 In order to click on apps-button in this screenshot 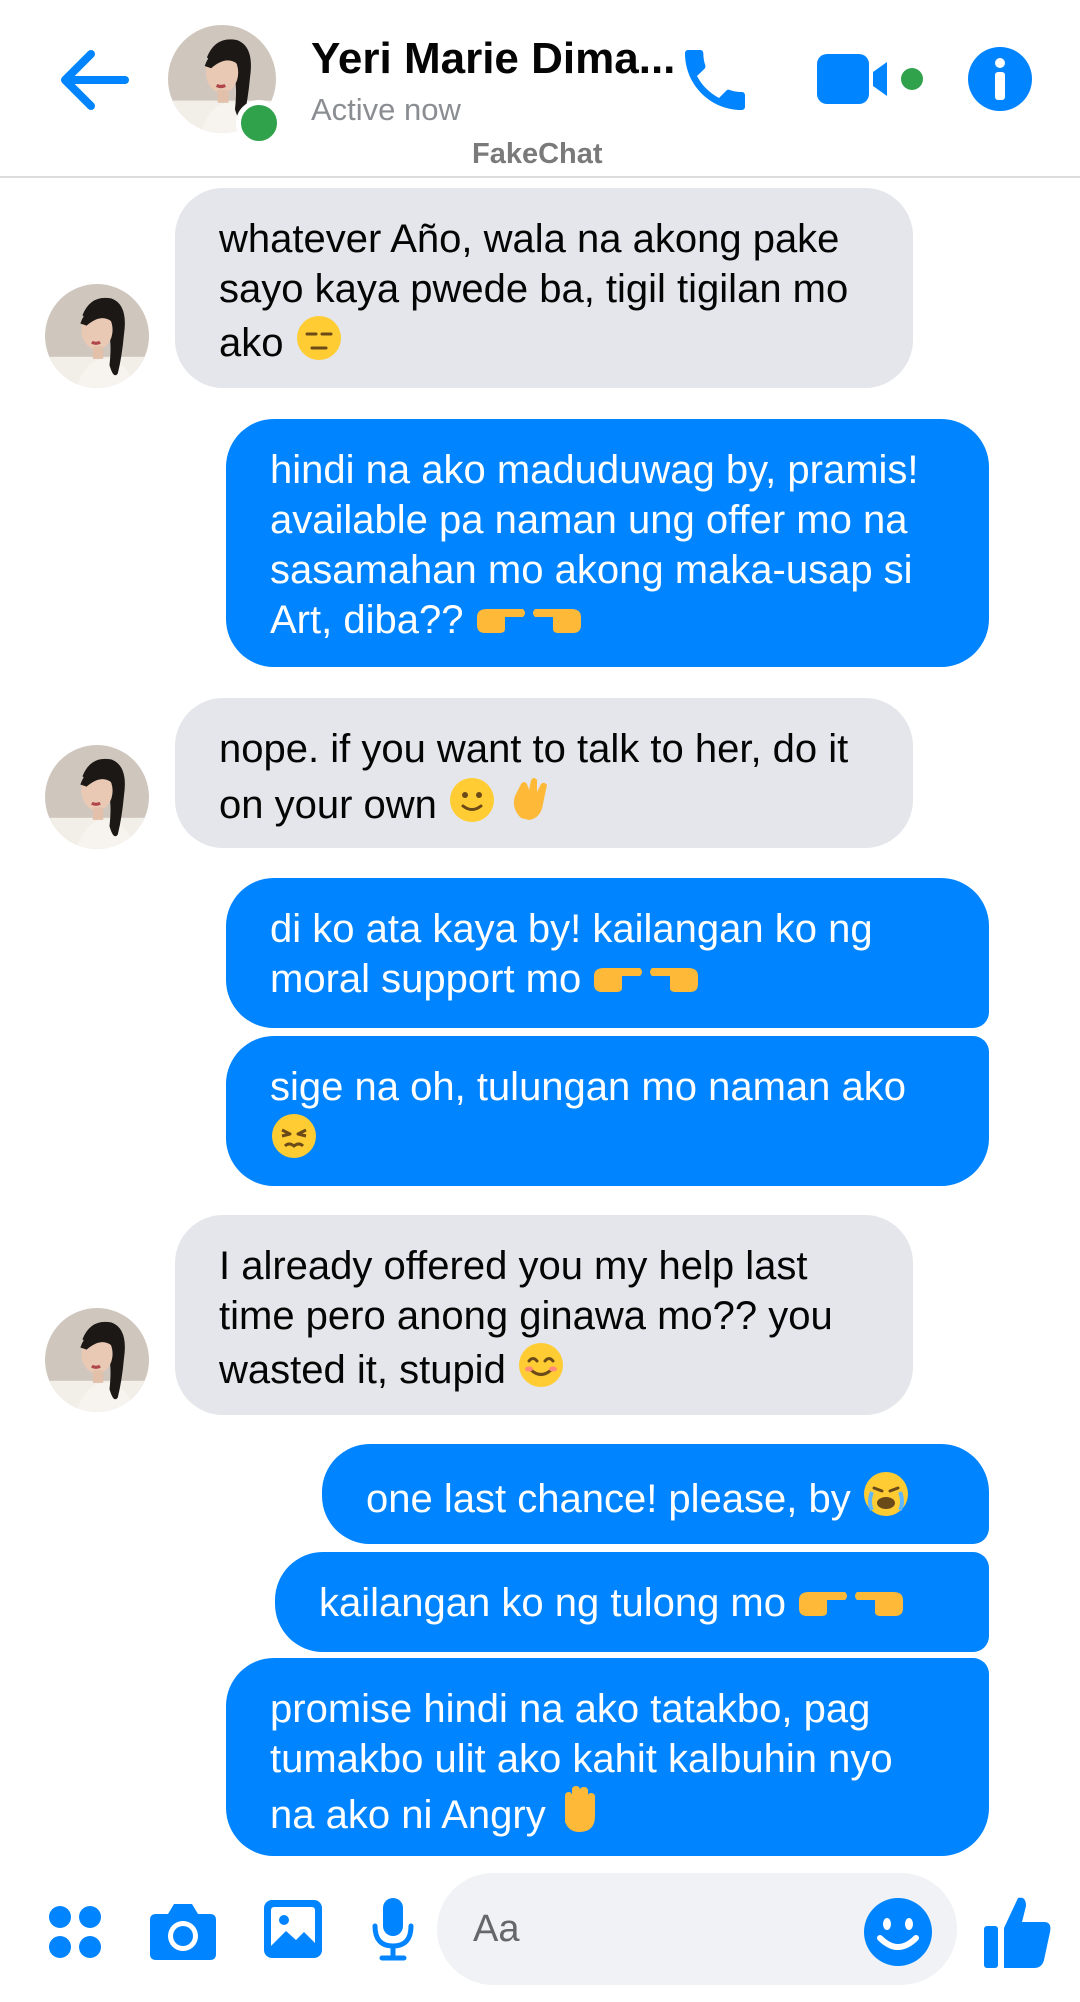, I will do `click(75, 1934)`.